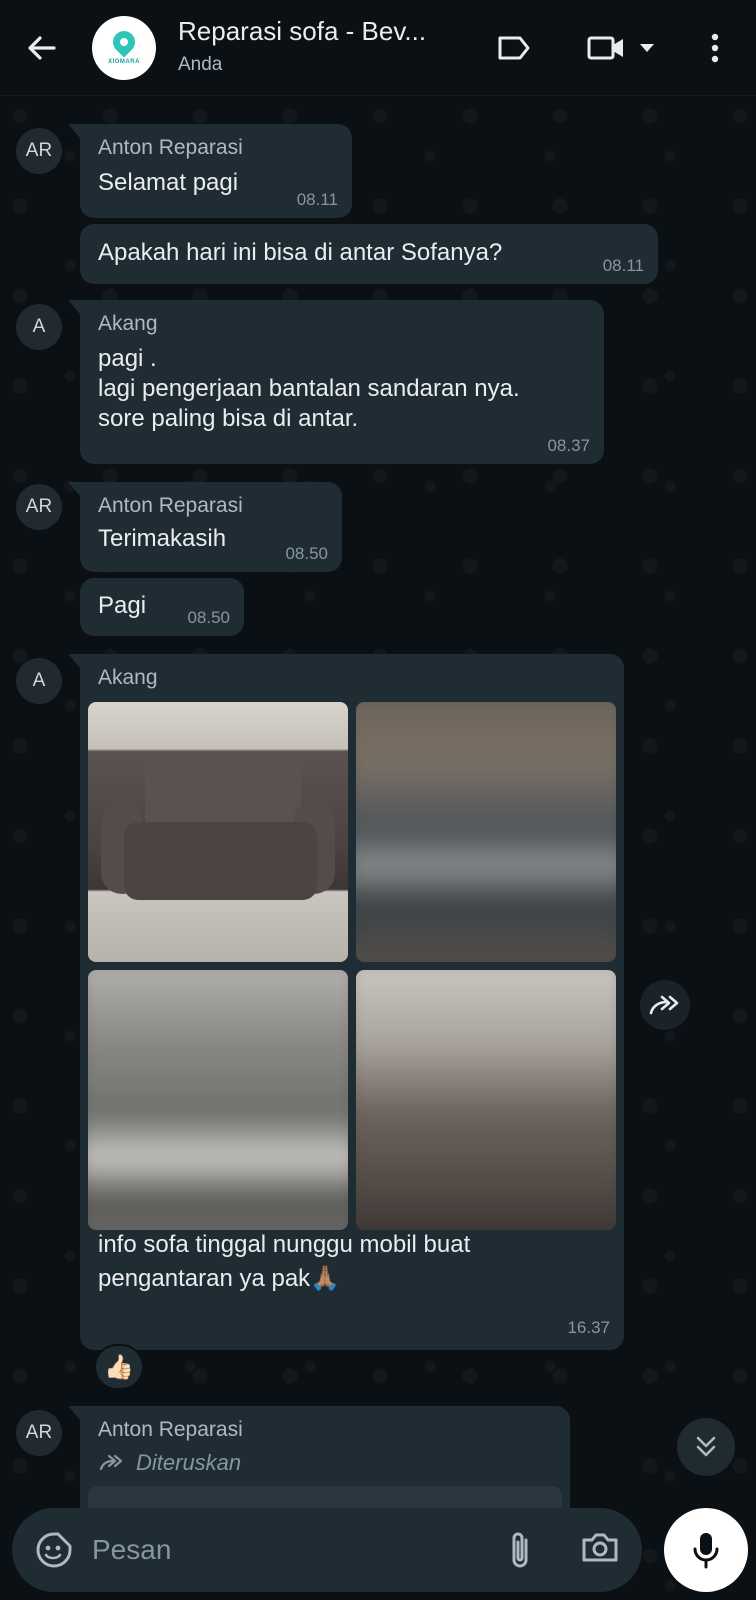 This screenshot has width=756, height=1600. I want to click on message-text: lagi pengerjaan bantalan sandaran nya., so click(309, 388).